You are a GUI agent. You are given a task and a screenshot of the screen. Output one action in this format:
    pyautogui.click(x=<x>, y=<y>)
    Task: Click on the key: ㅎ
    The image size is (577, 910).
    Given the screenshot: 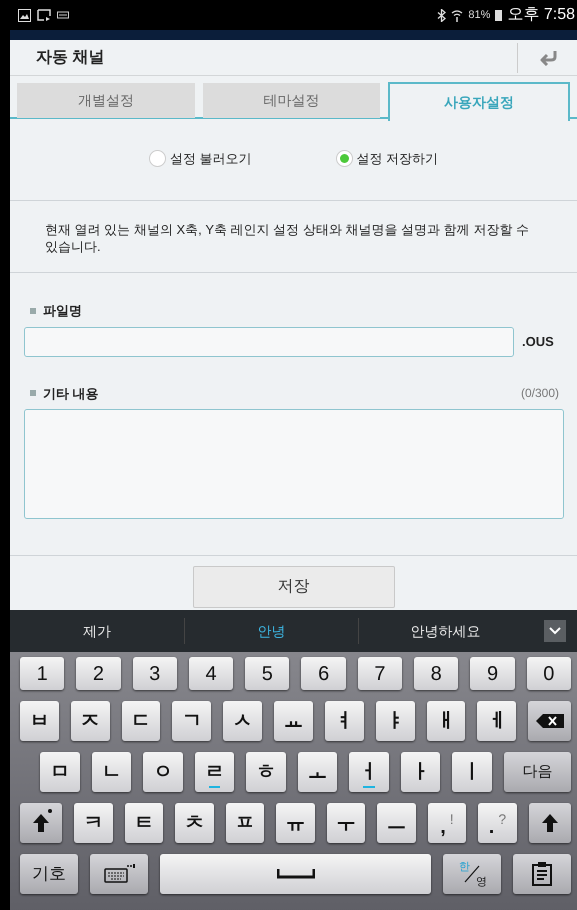 What is the action you would take?
    pyautogui.click(x=266, y=772)
    